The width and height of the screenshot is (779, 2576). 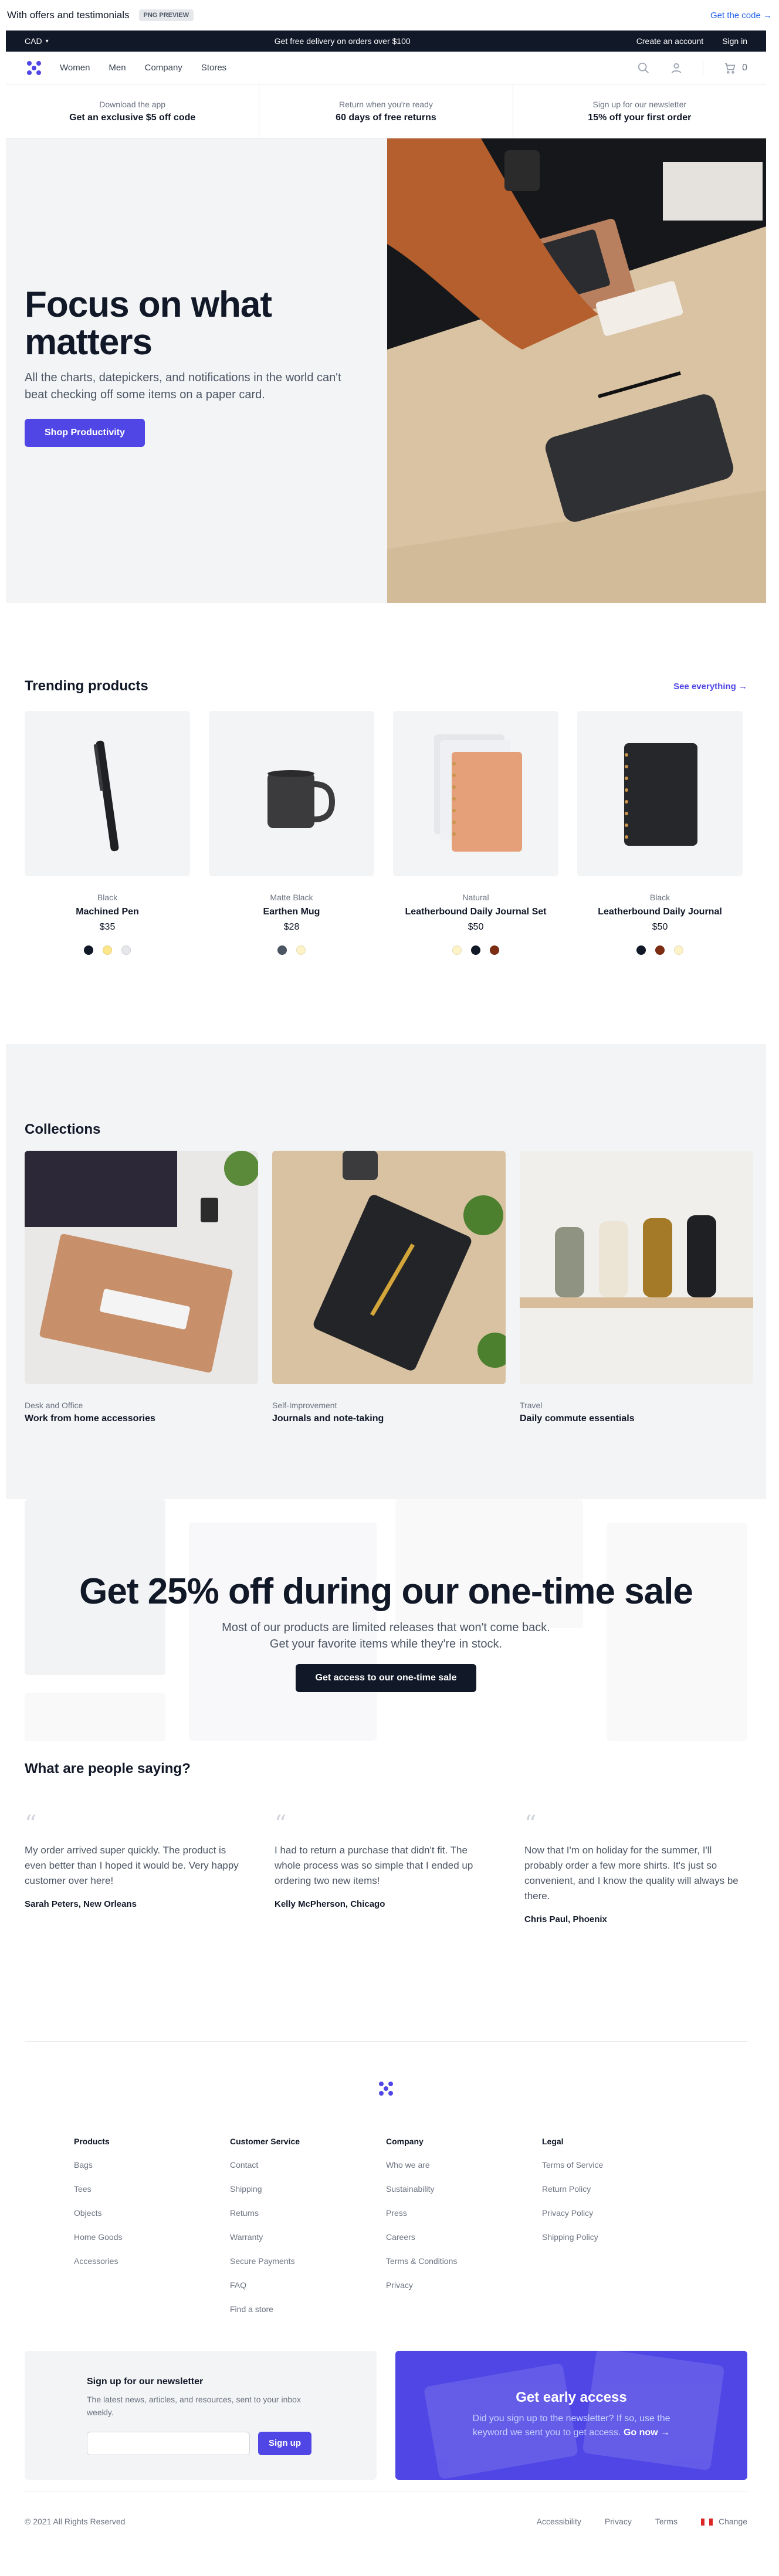 I want to click on trending-title: Trending products, so click(x=86, y=686).